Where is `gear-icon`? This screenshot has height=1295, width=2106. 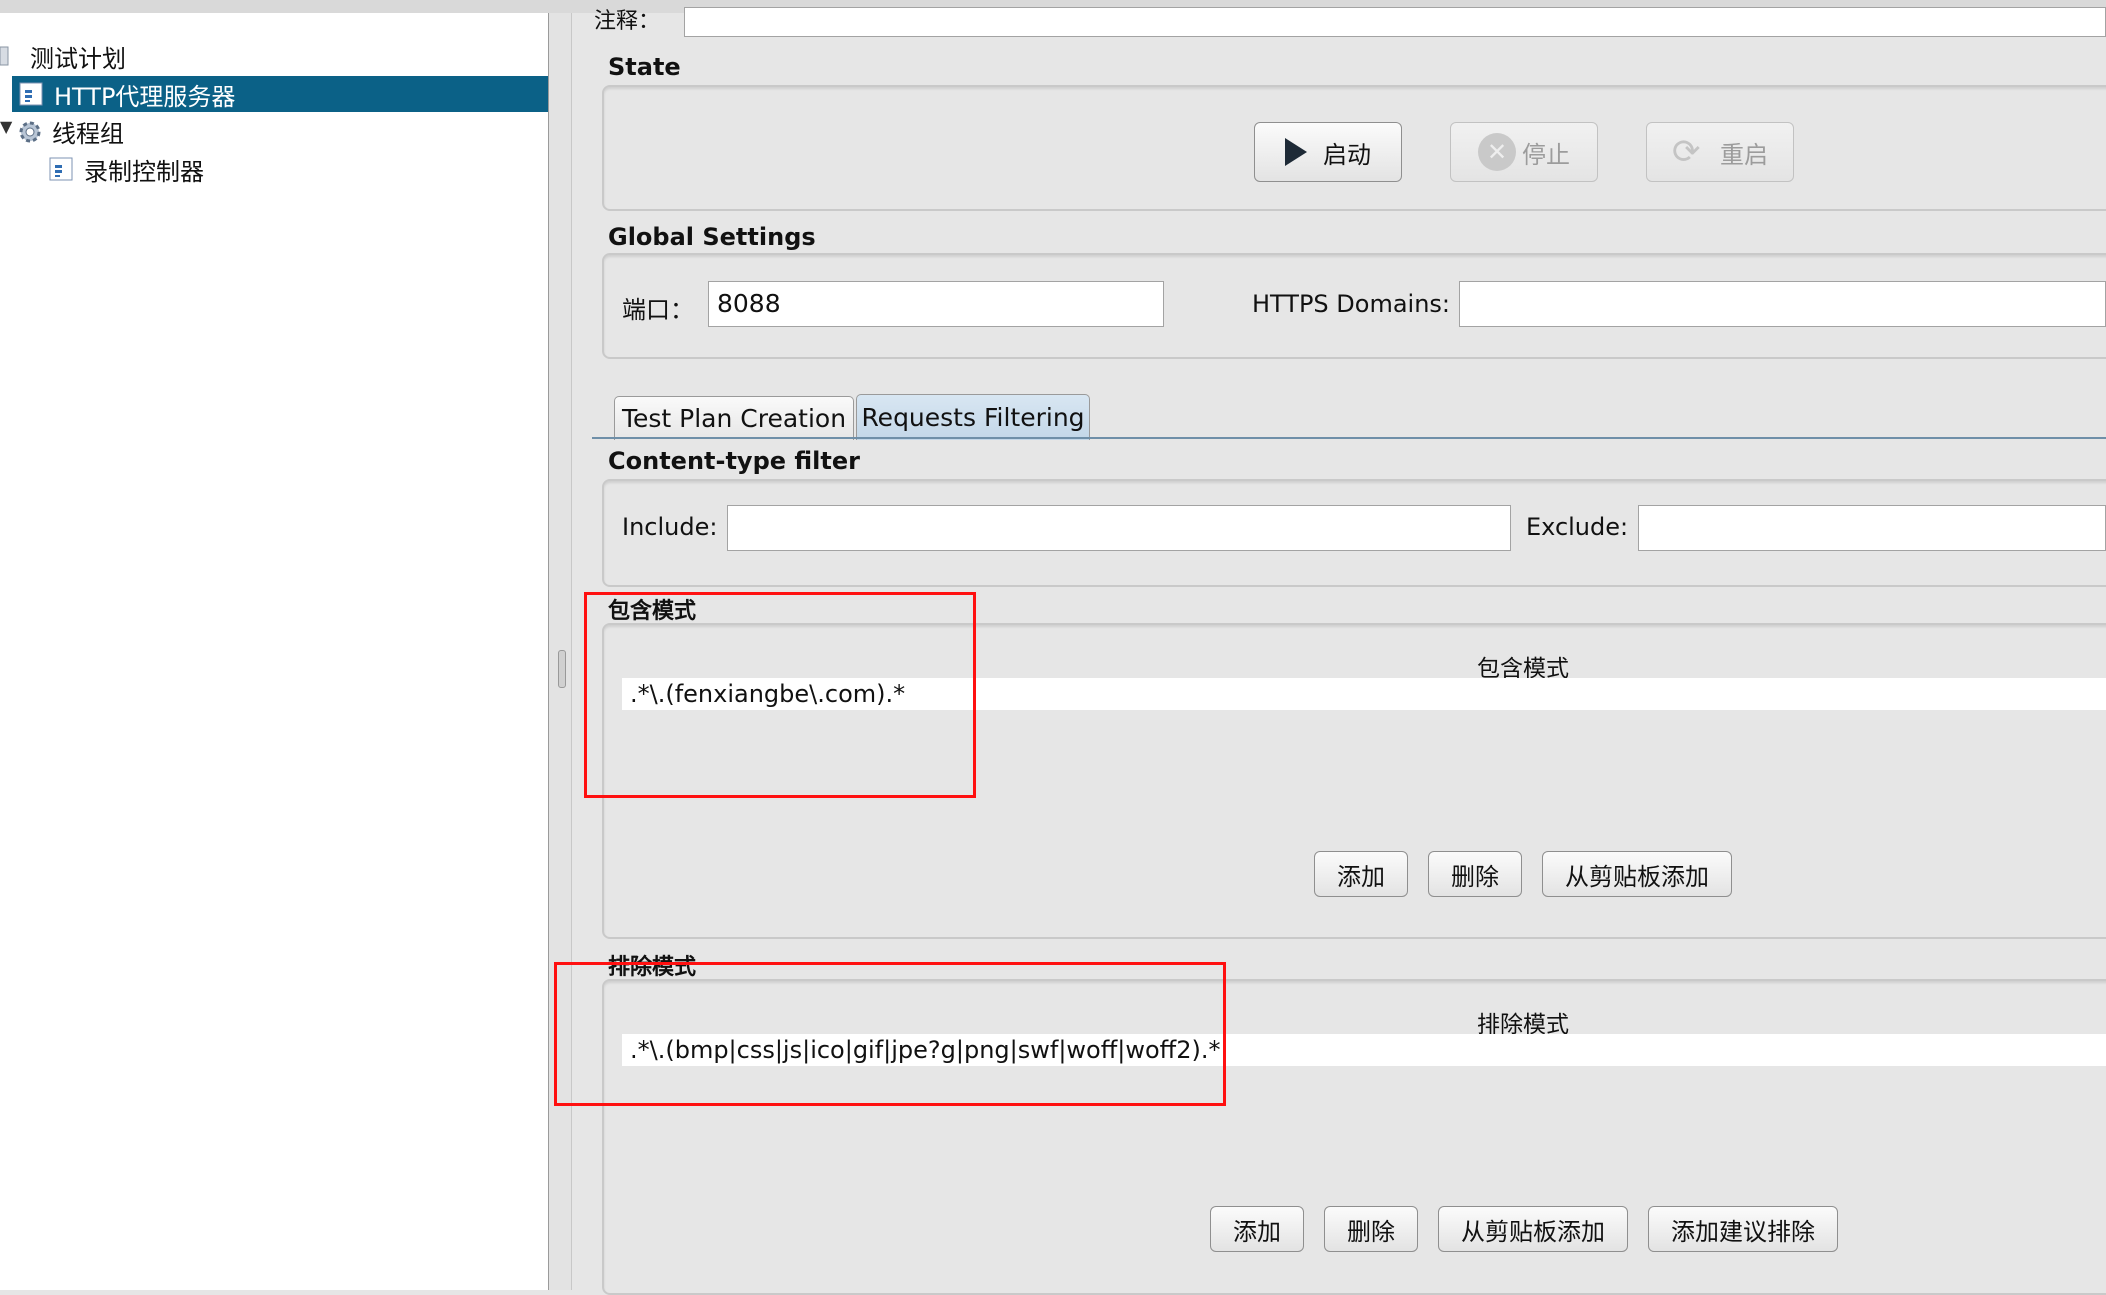
gear-icon is located at coordinates (29, 131).